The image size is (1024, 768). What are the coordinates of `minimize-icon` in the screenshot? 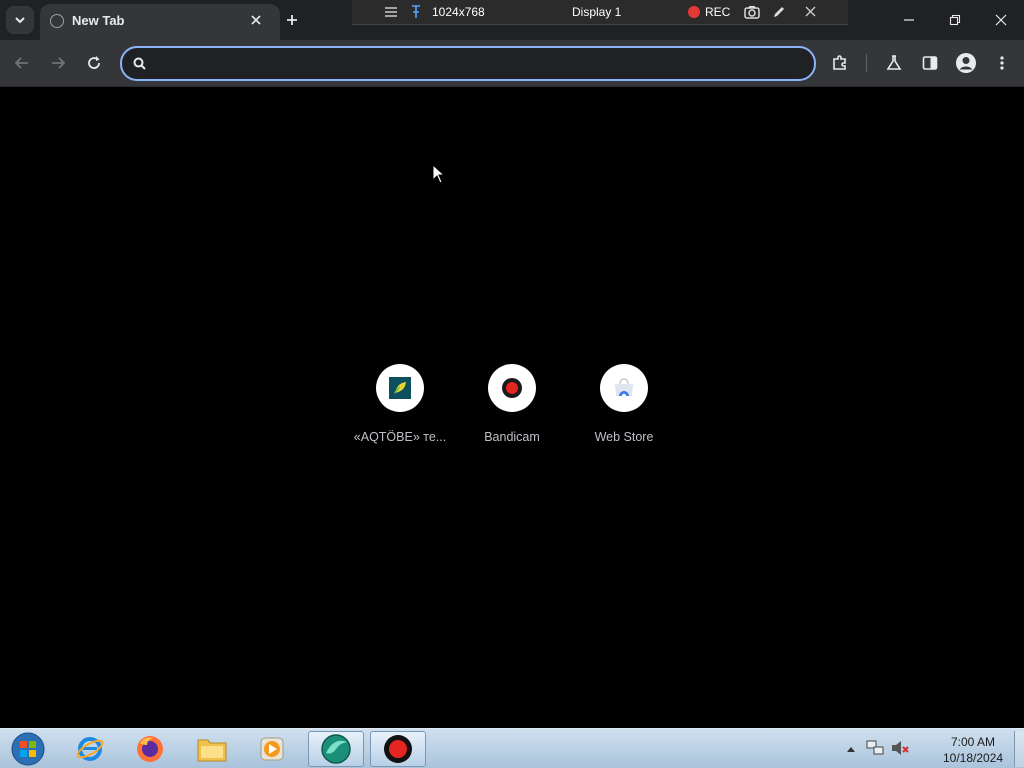 It's located at (909, 20).